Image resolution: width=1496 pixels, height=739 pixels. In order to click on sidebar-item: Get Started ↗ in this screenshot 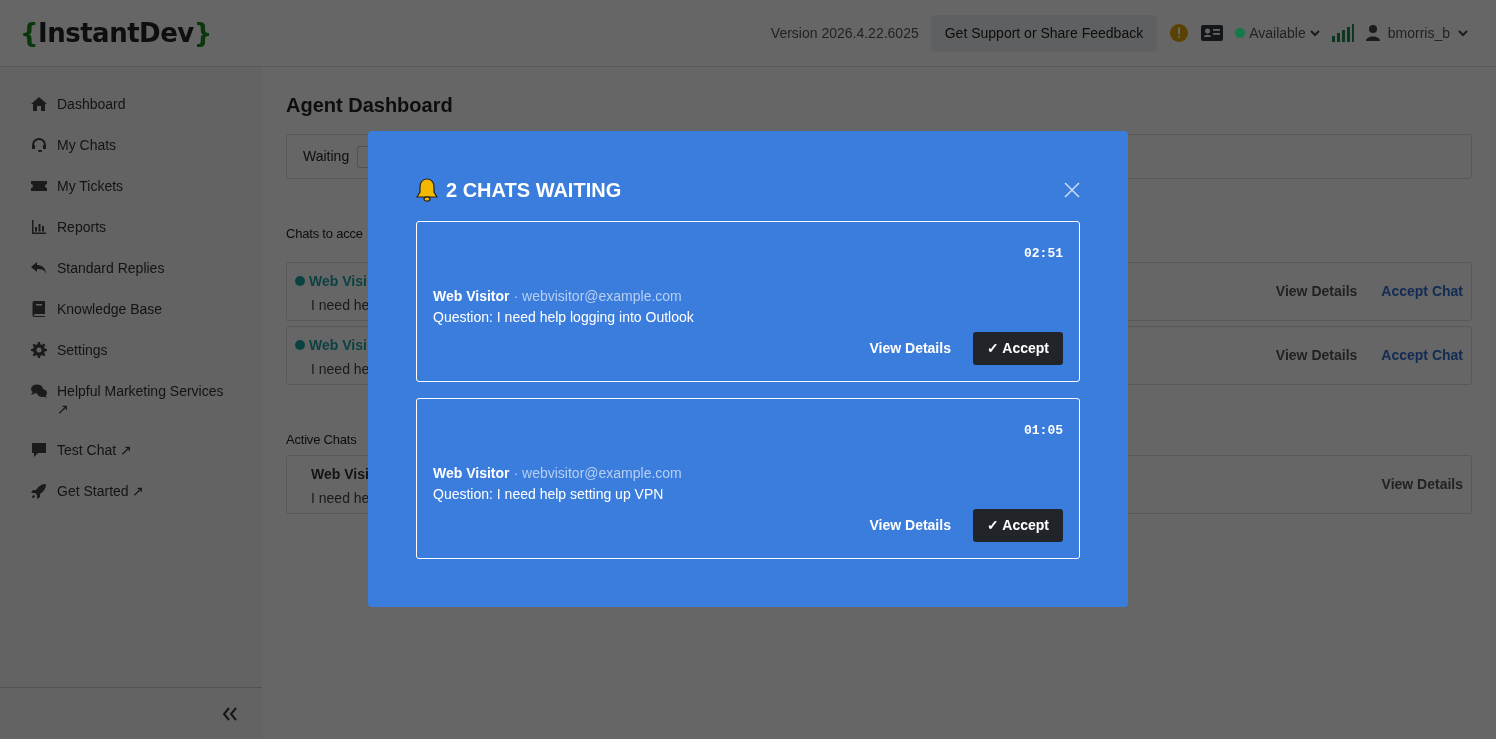, I will do `click(131, 491)`.